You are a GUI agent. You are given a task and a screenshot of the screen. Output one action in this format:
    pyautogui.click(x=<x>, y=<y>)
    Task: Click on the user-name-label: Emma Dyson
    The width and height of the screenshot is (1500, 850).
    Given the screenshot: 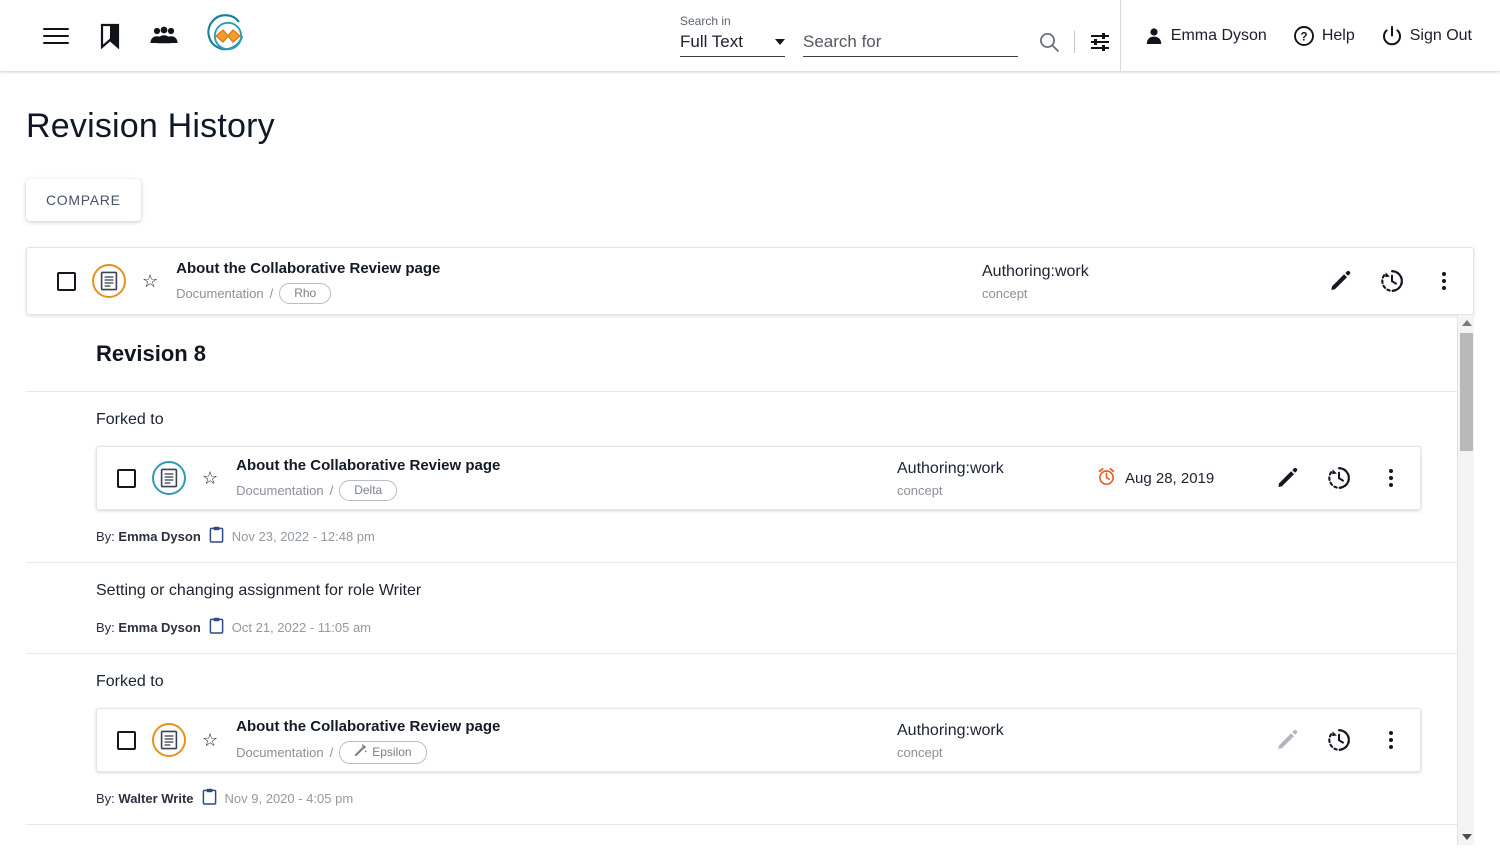 What is the action you would take?
    pyautogui.click(x=1218, y=35)
    